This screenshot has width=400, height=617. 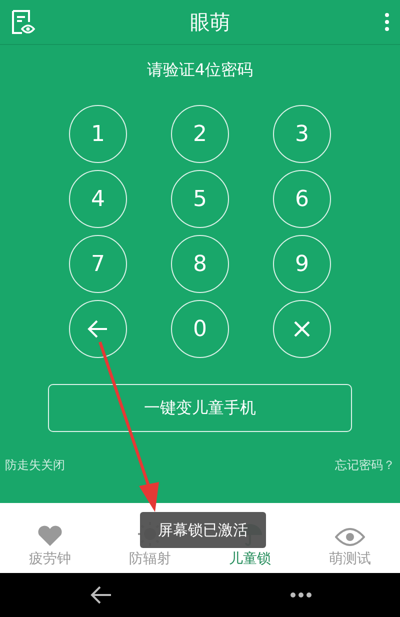 I want to click on password-prompt: 请验证4位密码, so click(x=200, y=70).